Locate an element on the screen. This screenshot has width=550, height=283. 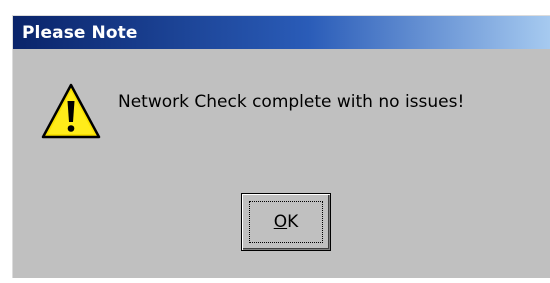
title-bar: Please Note is located at coordinates (281, 32).